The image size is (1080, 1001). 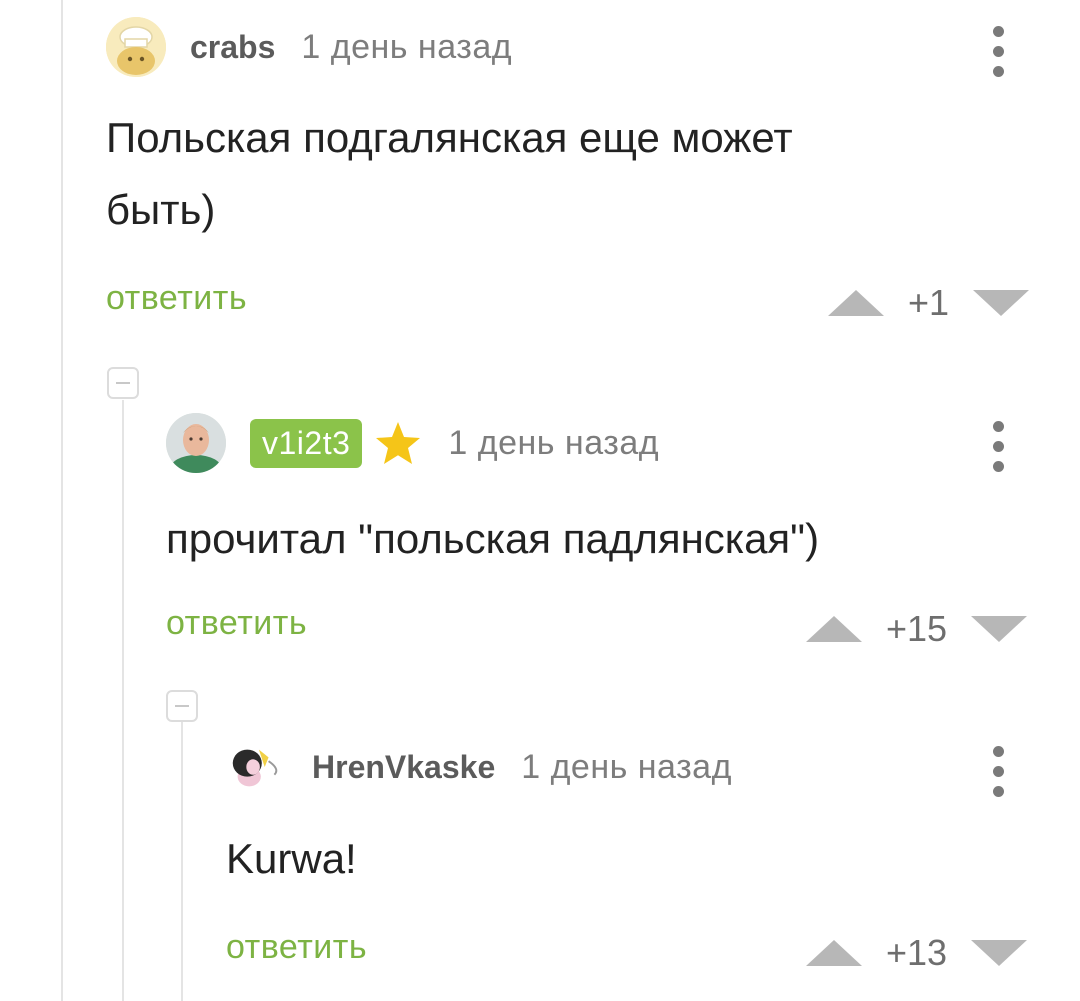 I want to click on comment-header: crabs 1 день назад, so click(x=309, y=47).